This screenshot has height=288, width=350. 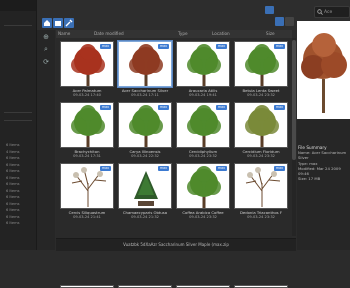 I want to click on asset-tile: max Cercis Siliquastrum 09-03-24 21:41, so click(x=87, y=192).